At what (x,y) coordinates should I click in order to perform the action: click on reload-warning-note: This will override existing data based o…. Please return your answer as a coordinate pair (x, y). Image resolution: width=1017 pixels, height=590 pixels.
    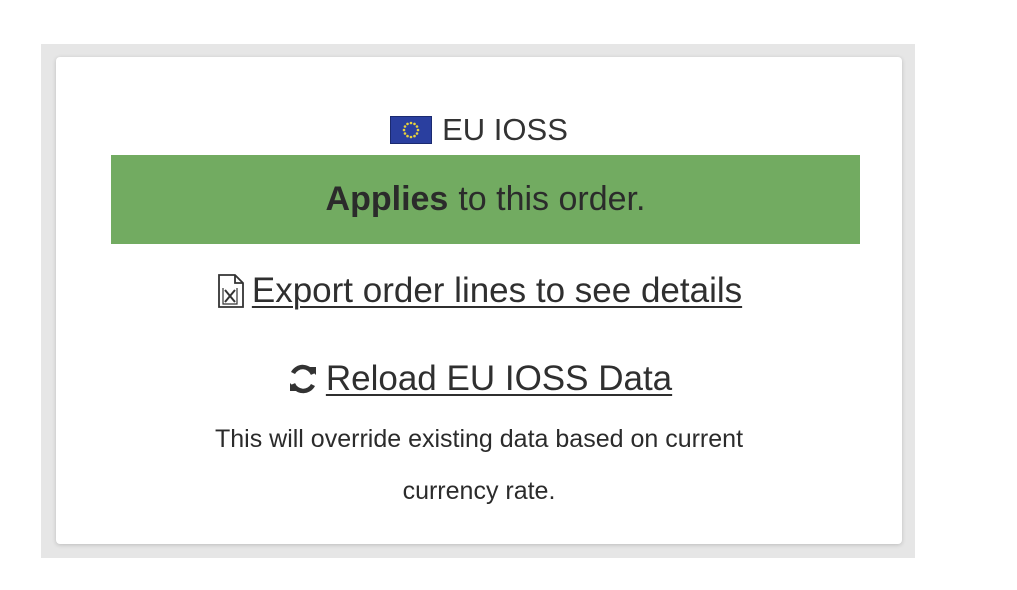
    Looking at the image, I should click on (479, 465).